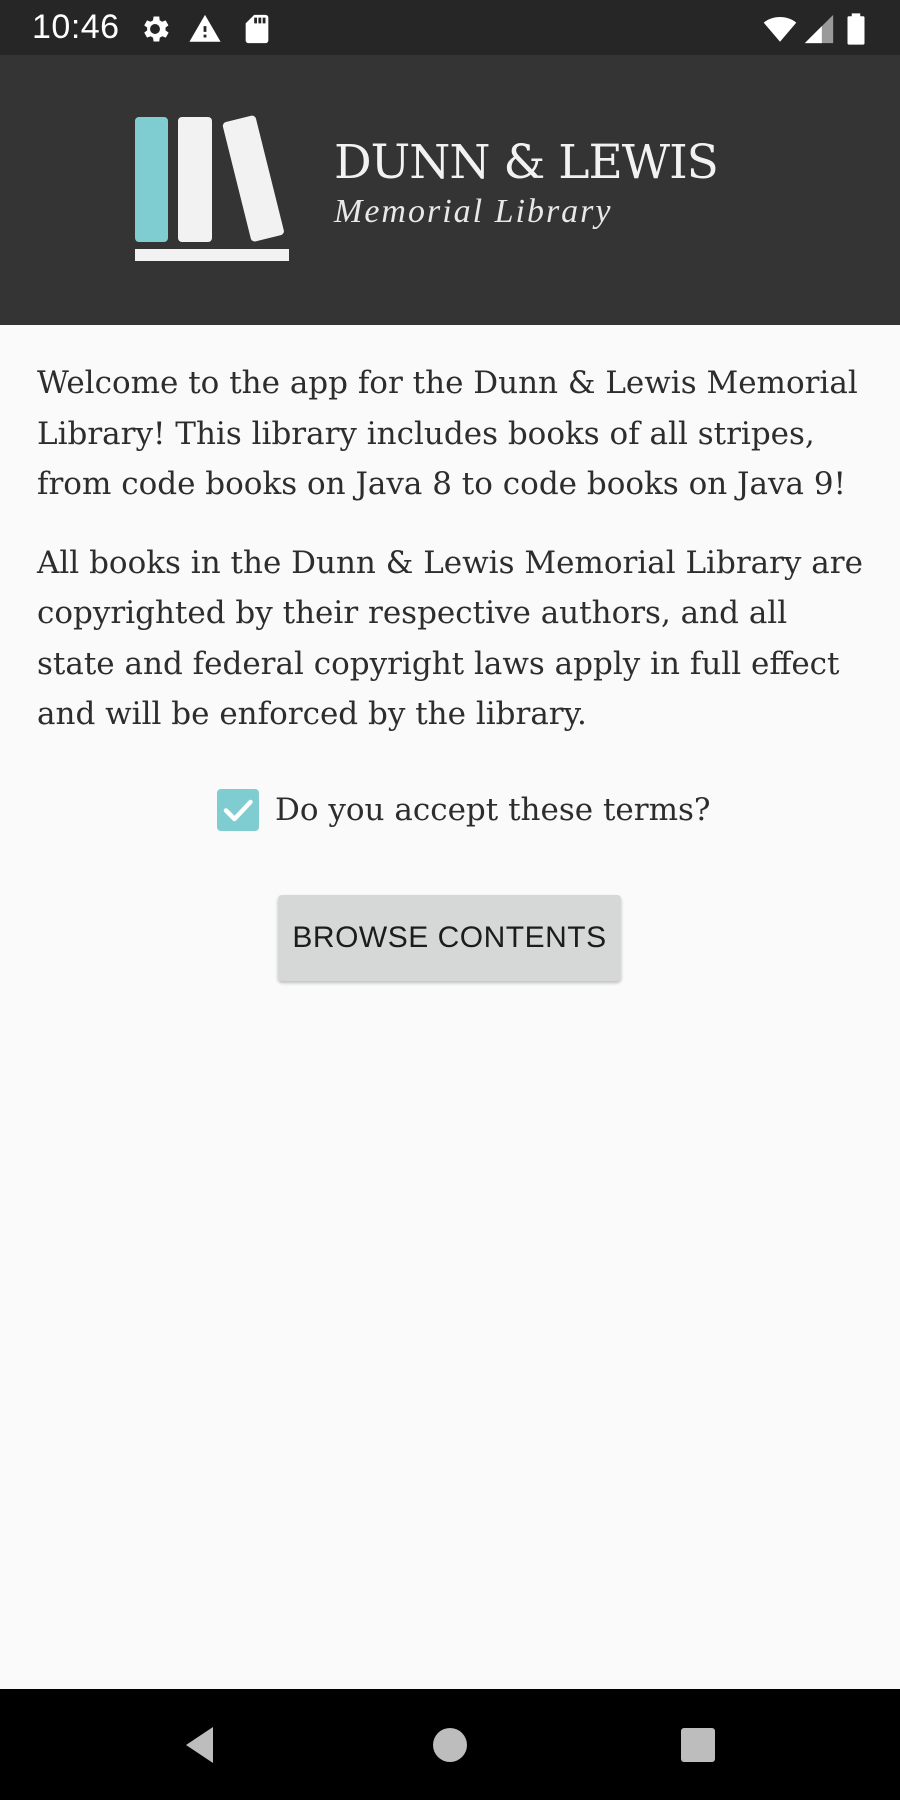 The image size is (900, 1800). Describe the element at coordinates (450, 27) in the screenshot. I see `status-bar: 10:46` at that location.